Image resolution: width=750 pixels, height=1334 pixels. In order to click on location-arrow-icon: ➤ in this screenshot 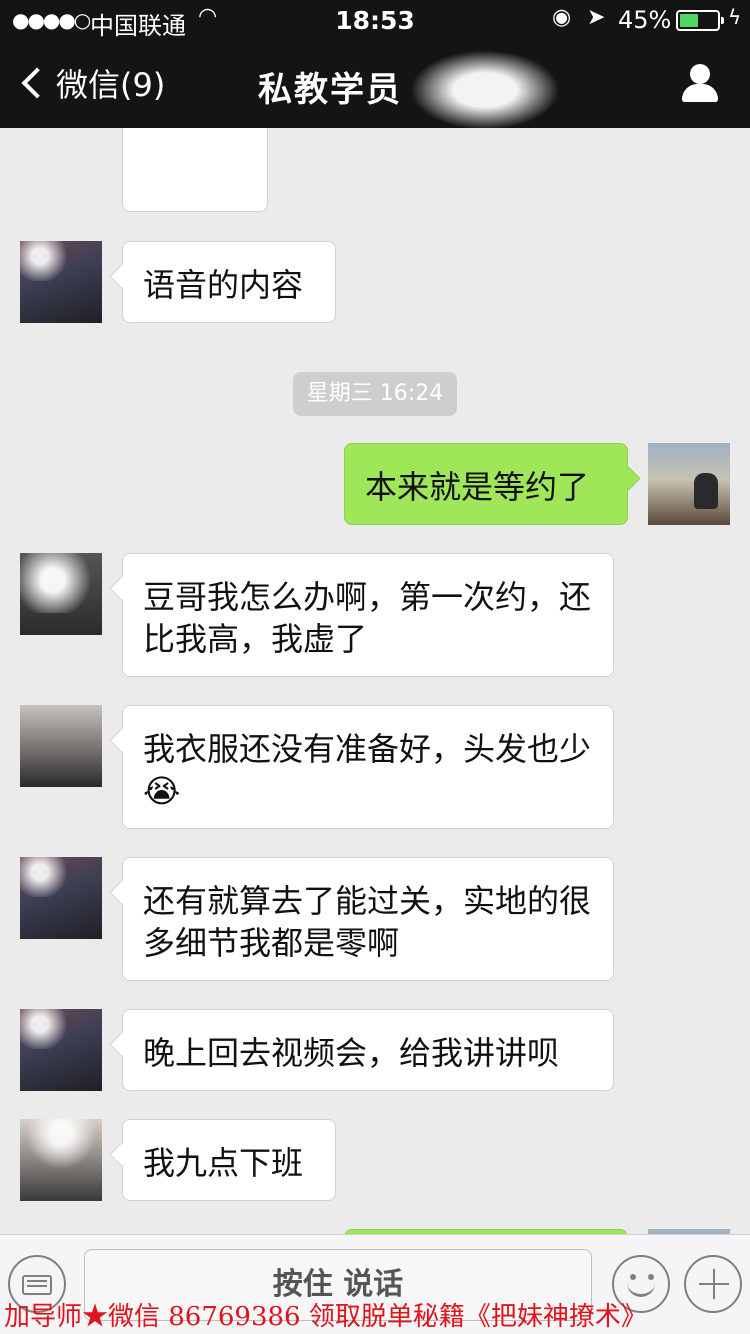, I will do `click(596, 17)`.